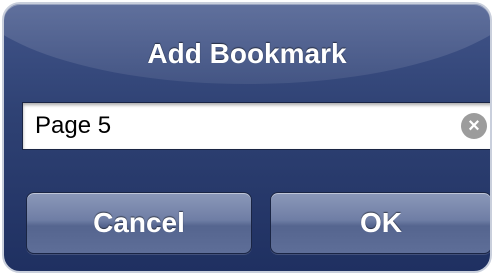  Describe the element at coordinates (139, 223) in the screenshot. I see `cancel-button: Cancel` at that location.